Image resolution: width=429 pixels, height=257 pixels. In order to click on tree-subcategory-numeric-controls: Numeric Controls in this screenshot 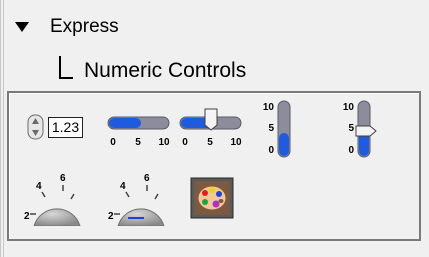, I will do `click(152, 69)`.